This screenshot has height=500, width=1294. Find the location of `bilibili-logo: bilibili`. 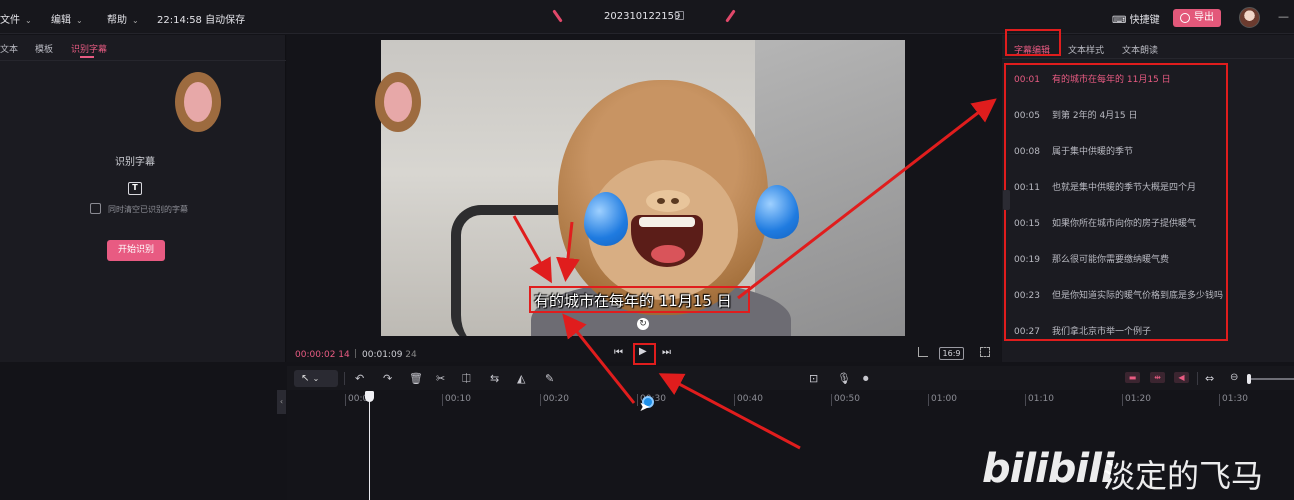

bilibili-logo: bilibili is located at coordinates (1048, 469).